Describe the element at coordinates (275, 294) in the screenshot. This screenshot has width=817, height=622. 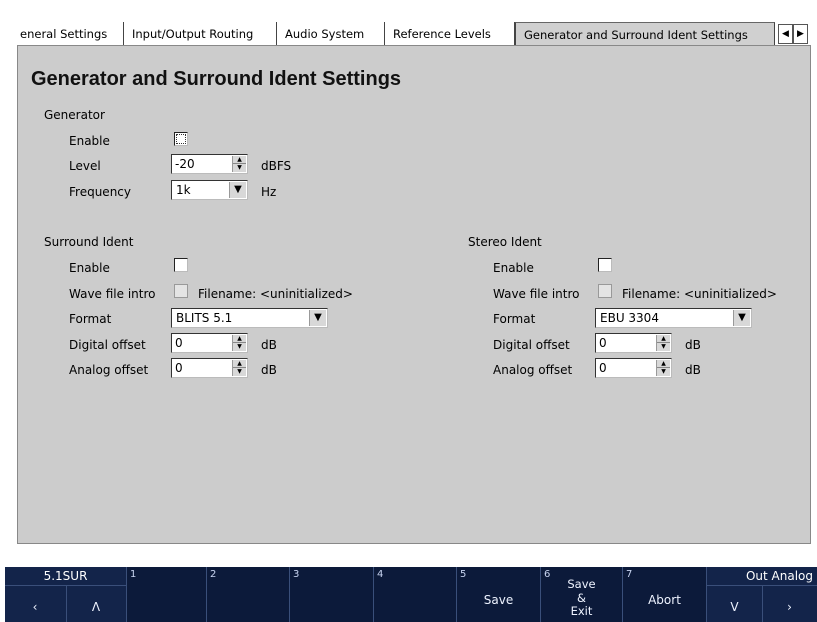
I see `surround-filename-label: Filename: <uninitialized>` at that location.